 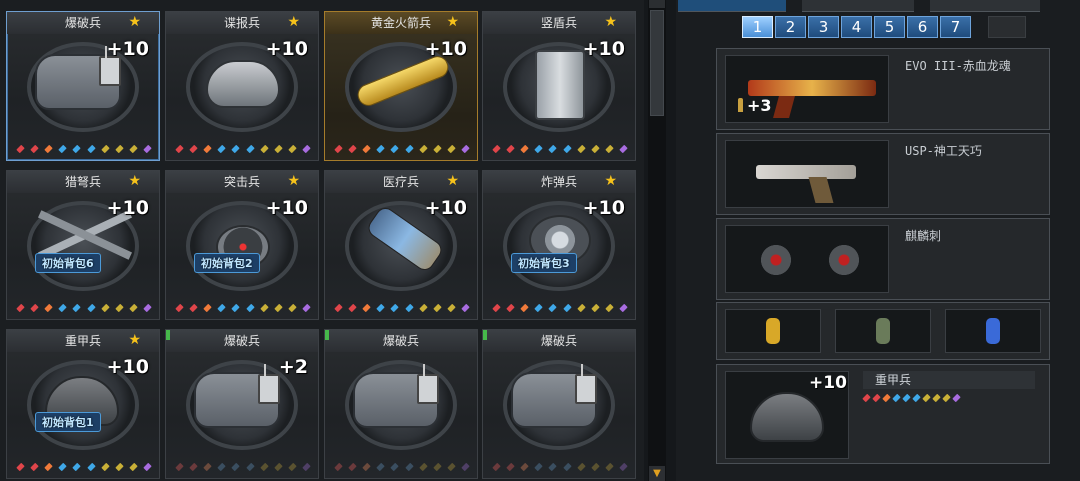 What do you see at coordinates (559, 86) in the screenshot?
I see `class-card: 竖盾兵 ★ +10` at bounding box center [559, 86].